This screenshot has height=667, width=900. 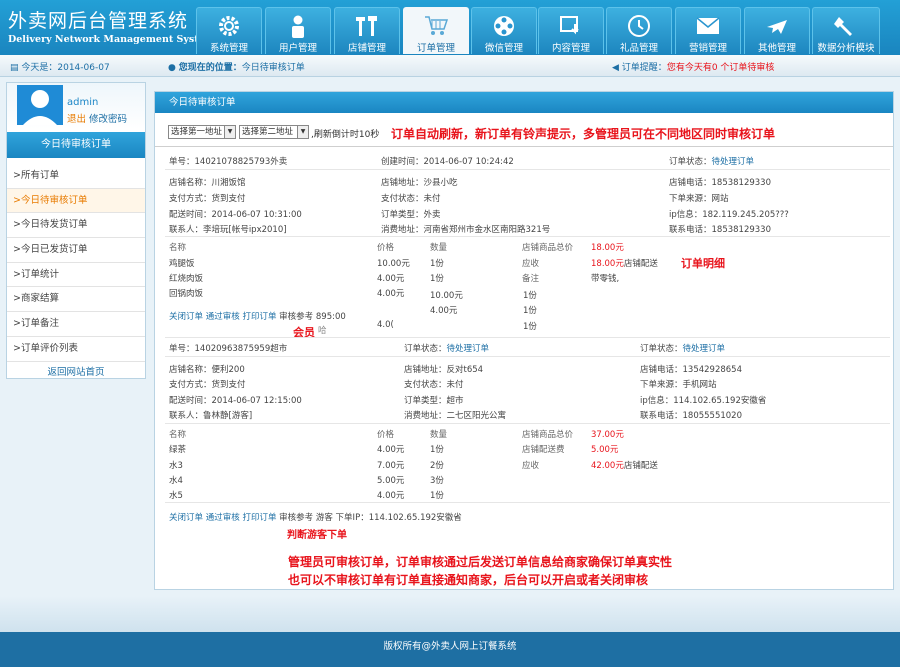 I want to click on order1-delivery-time: 配送时间：2014-06-07 10:31:00, so click(x=235, y=215).